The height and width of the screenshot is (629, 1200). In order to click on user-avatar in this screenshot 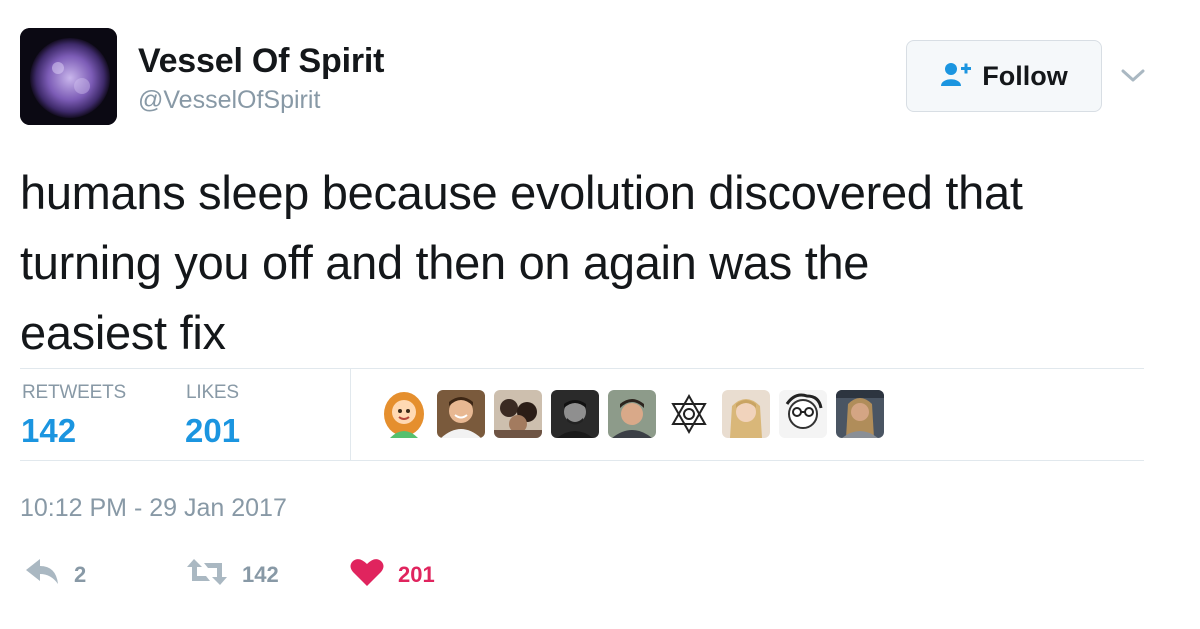, I will do `click(68, 76)`.